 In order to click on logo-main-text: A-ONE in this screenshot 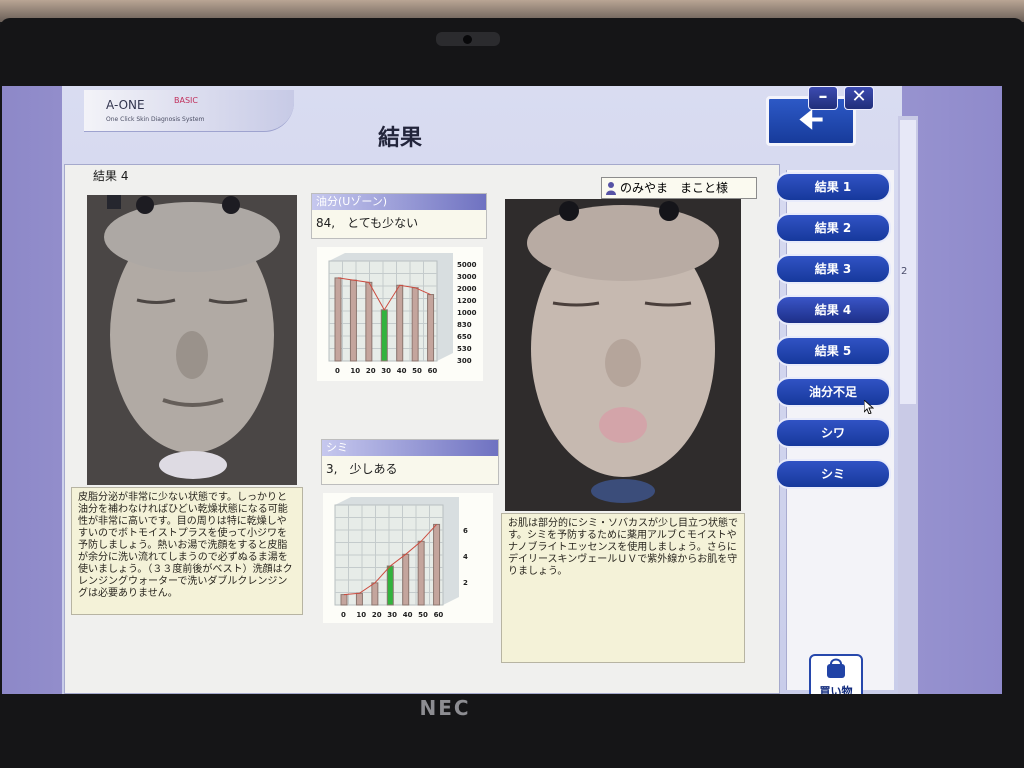, I will do `click(125, 105)`.